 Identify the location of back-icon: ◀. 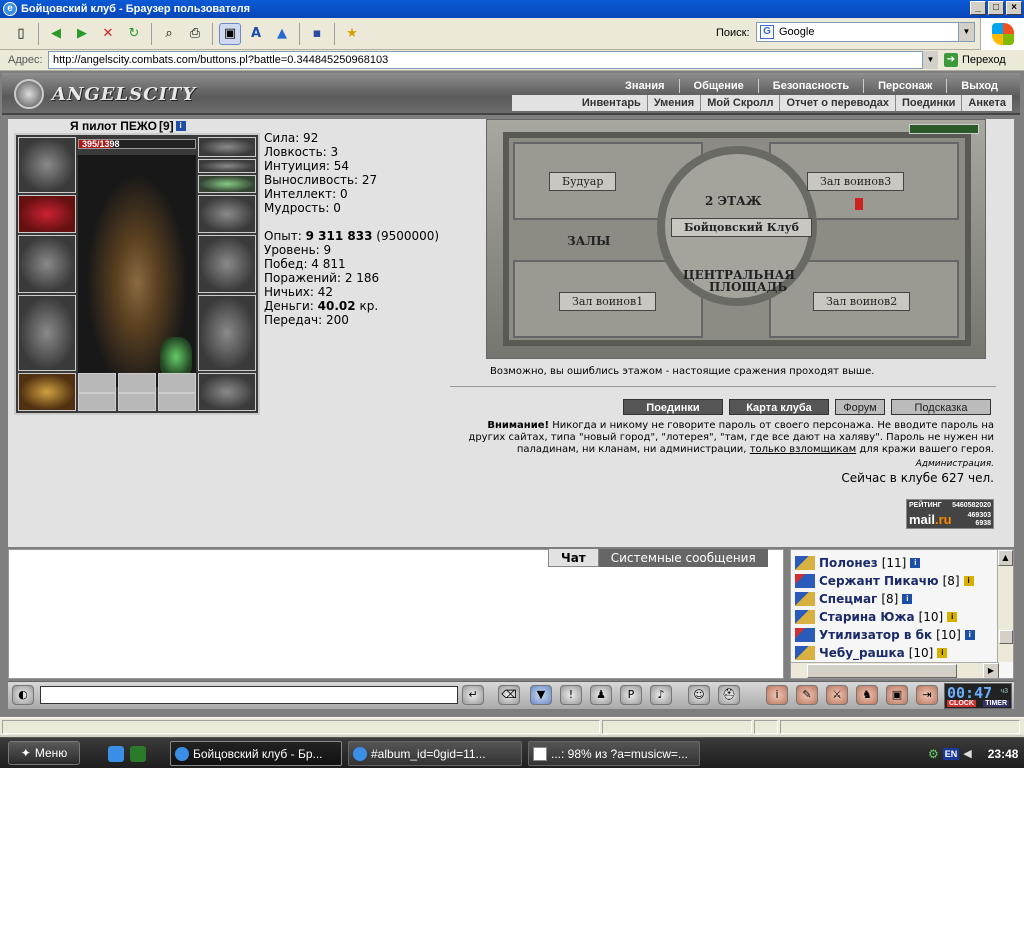
(56, 34).